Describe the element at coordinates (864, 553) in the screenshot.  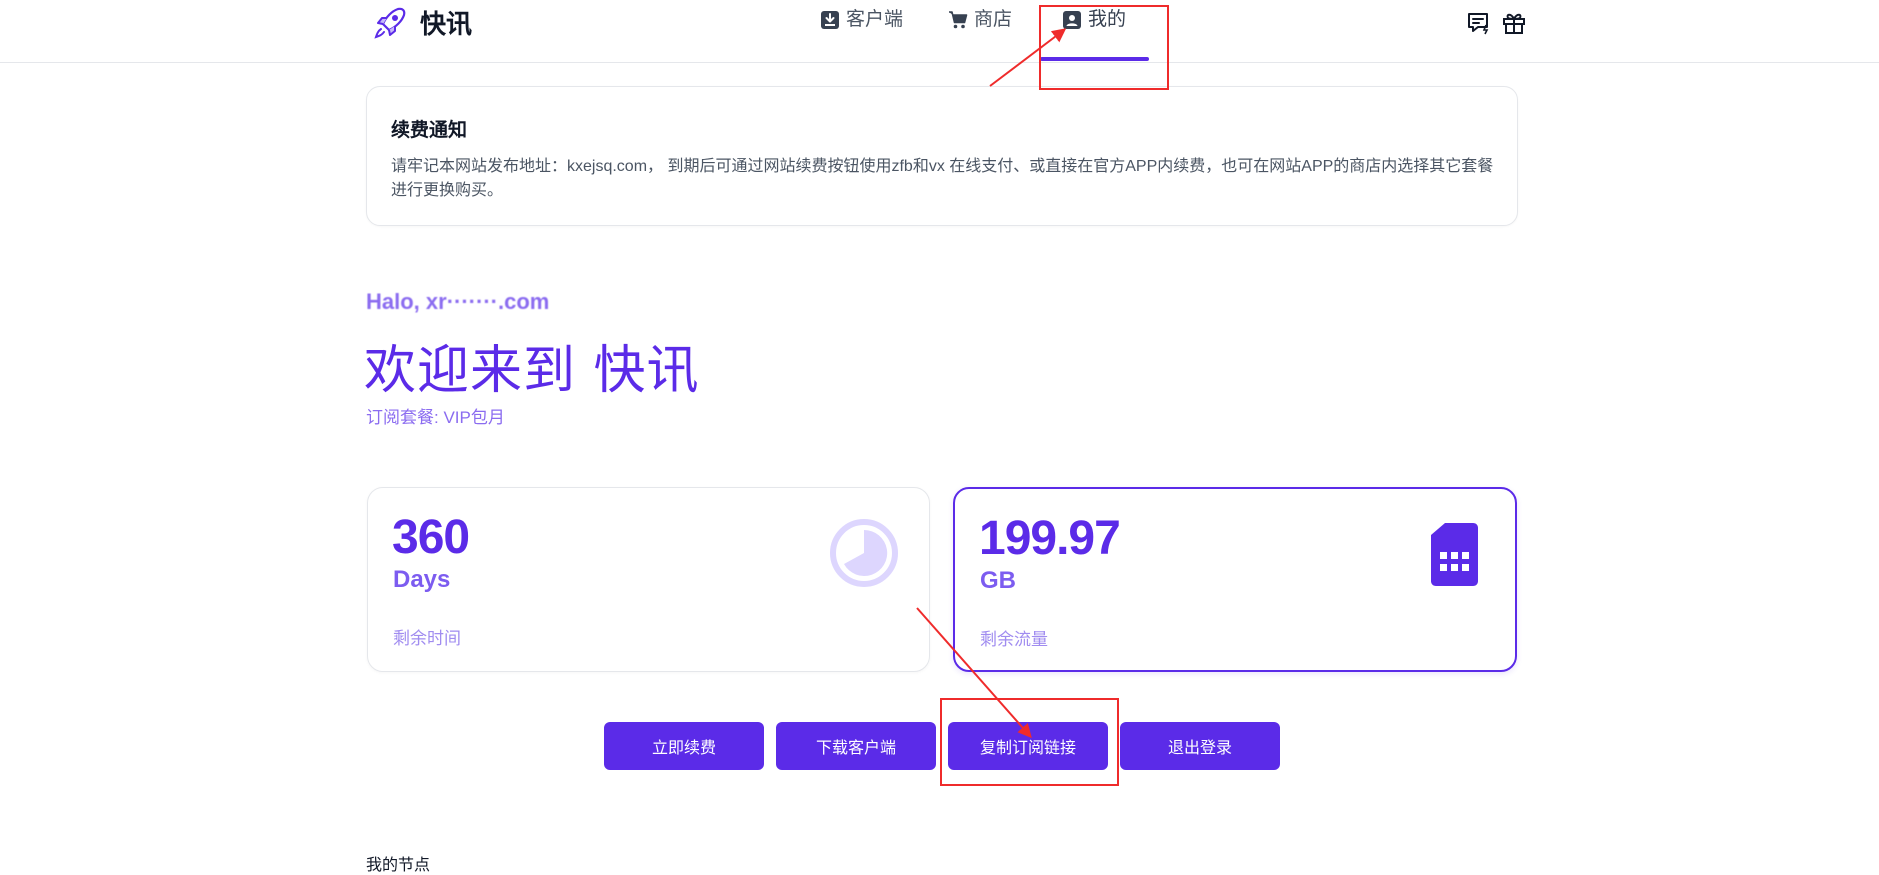
I see `pie-timer-icon` at that location.